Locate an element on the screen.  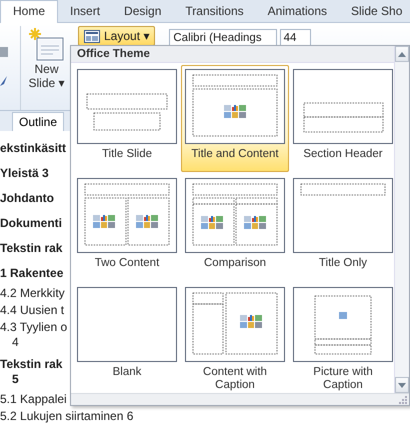
outline-item: Tekstin rak is located at coordinates (31, 248).